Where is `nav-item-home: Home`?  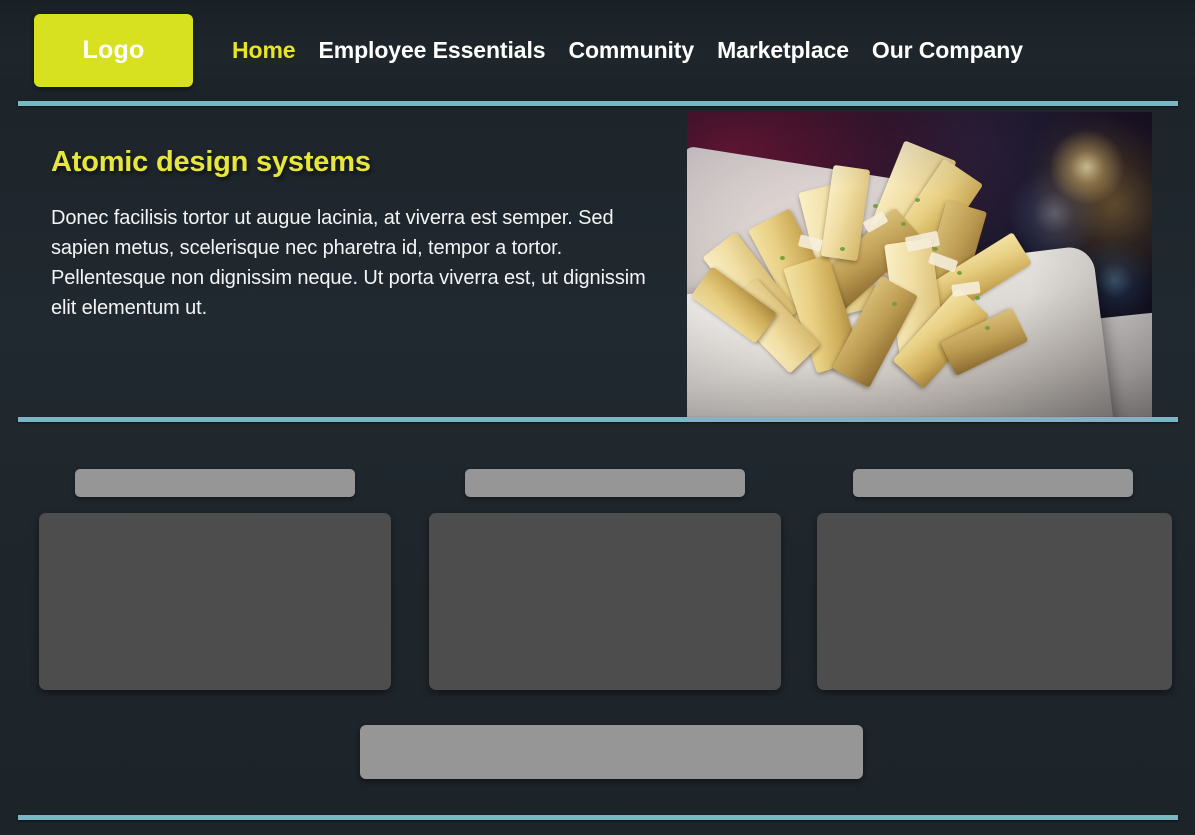
nav-item-home: Home is located at coordinates (264, 50).